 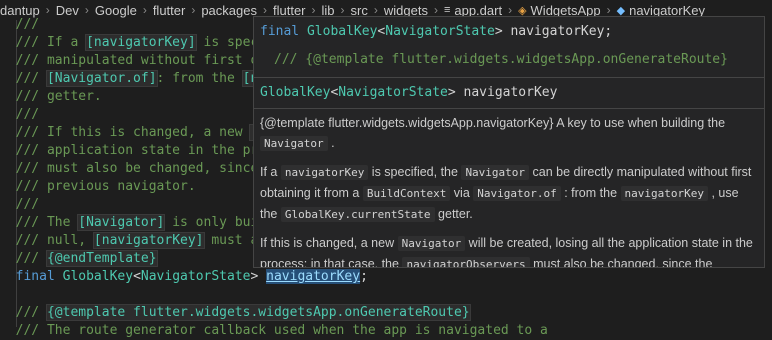 I want to click on code-line: /// manipulated without first ob, so click(x=133, y=60).